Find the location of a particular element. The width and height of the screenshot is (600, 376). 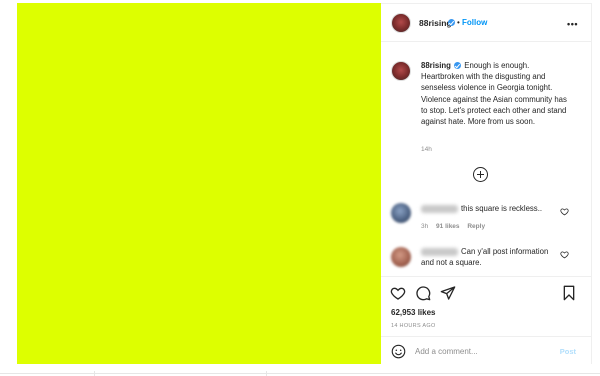

comment-meta: 3h 91 likes Reply is located at coordinates (456, 226).